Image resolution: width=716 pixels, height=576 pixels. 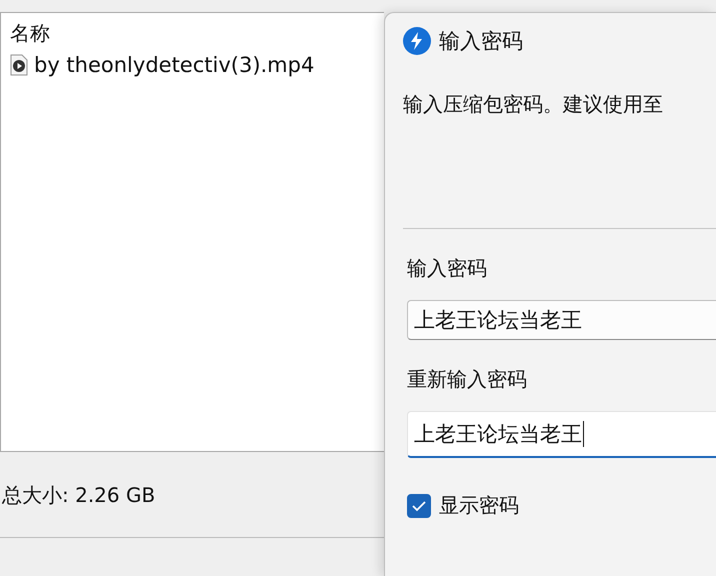 What do you see at coordinates (481, 41) in the screenshot?
I see `dialog-title: 输入密码` at bounding box center [481, 41].